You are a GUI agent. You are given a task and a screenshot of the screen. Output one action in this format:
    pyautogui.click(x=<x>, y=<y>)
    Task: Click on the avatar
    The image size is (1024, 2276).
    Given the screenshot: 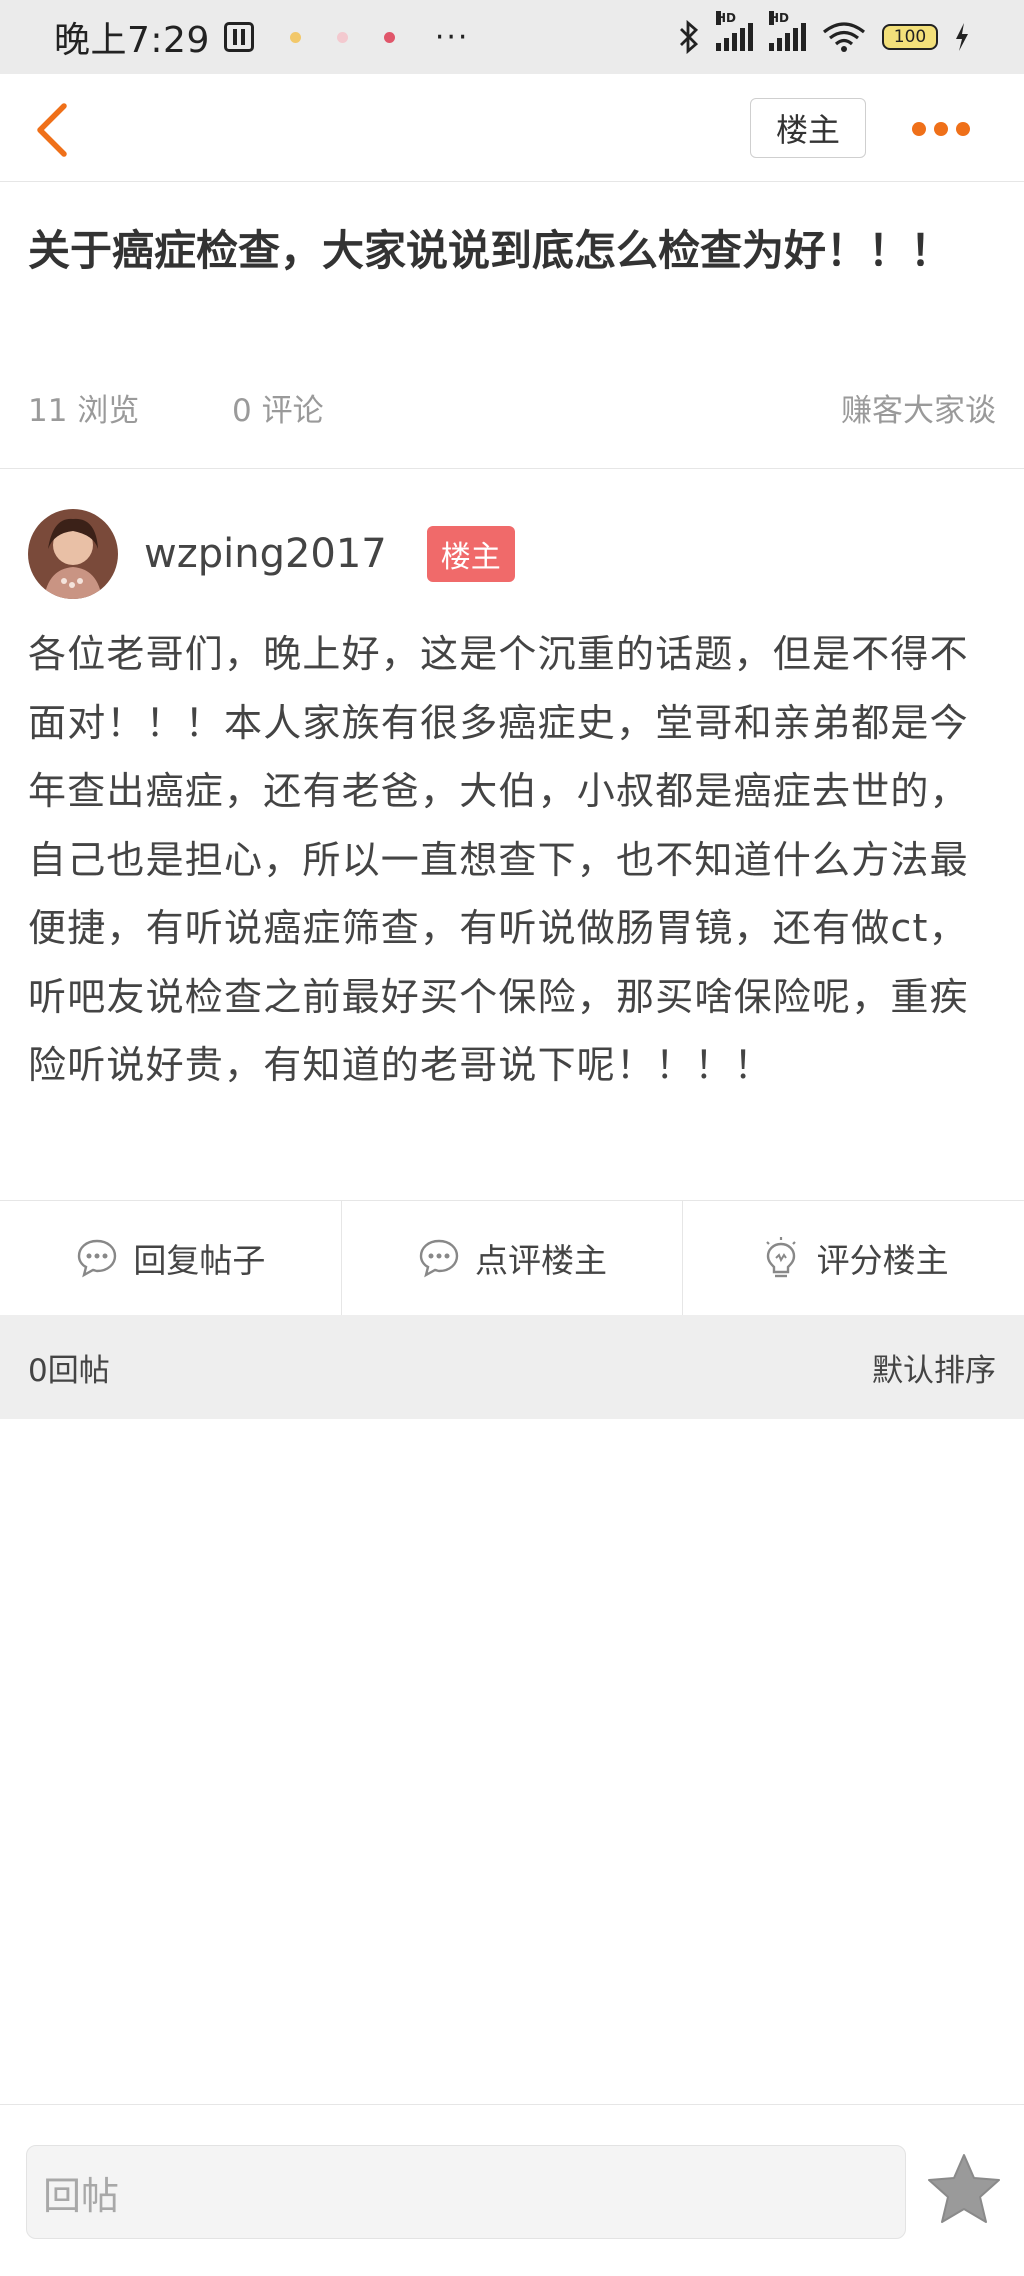 What is the action you would take?
    pyautogui.click(x=73, y=554)
    